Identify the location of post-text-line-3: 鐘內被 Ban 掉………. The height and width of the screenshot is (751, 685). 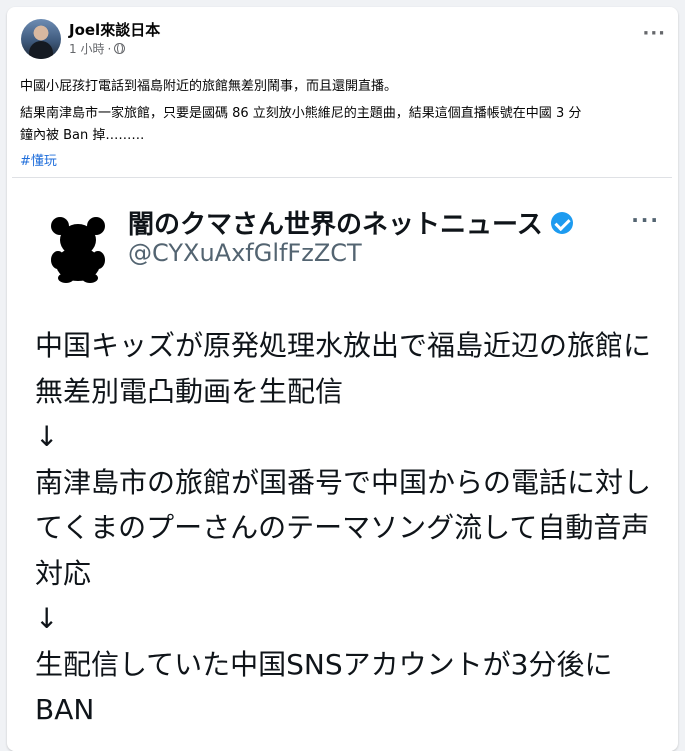
(82, 135).